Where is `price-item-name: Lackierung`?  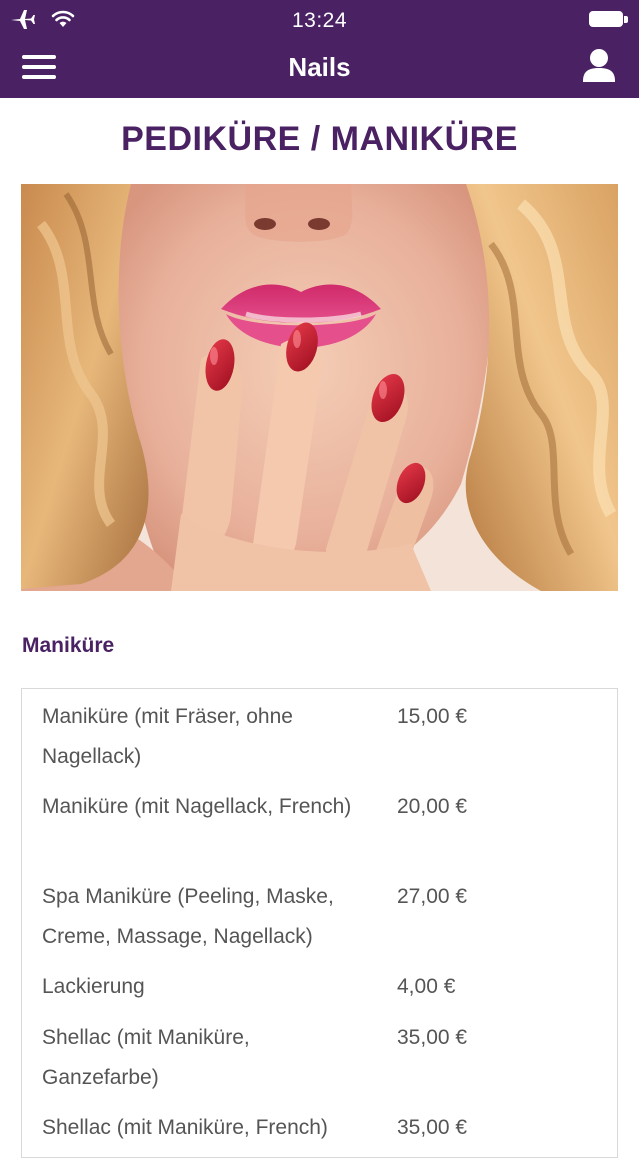
price-item-name: Lackierung is located at coordinates (93, 986).